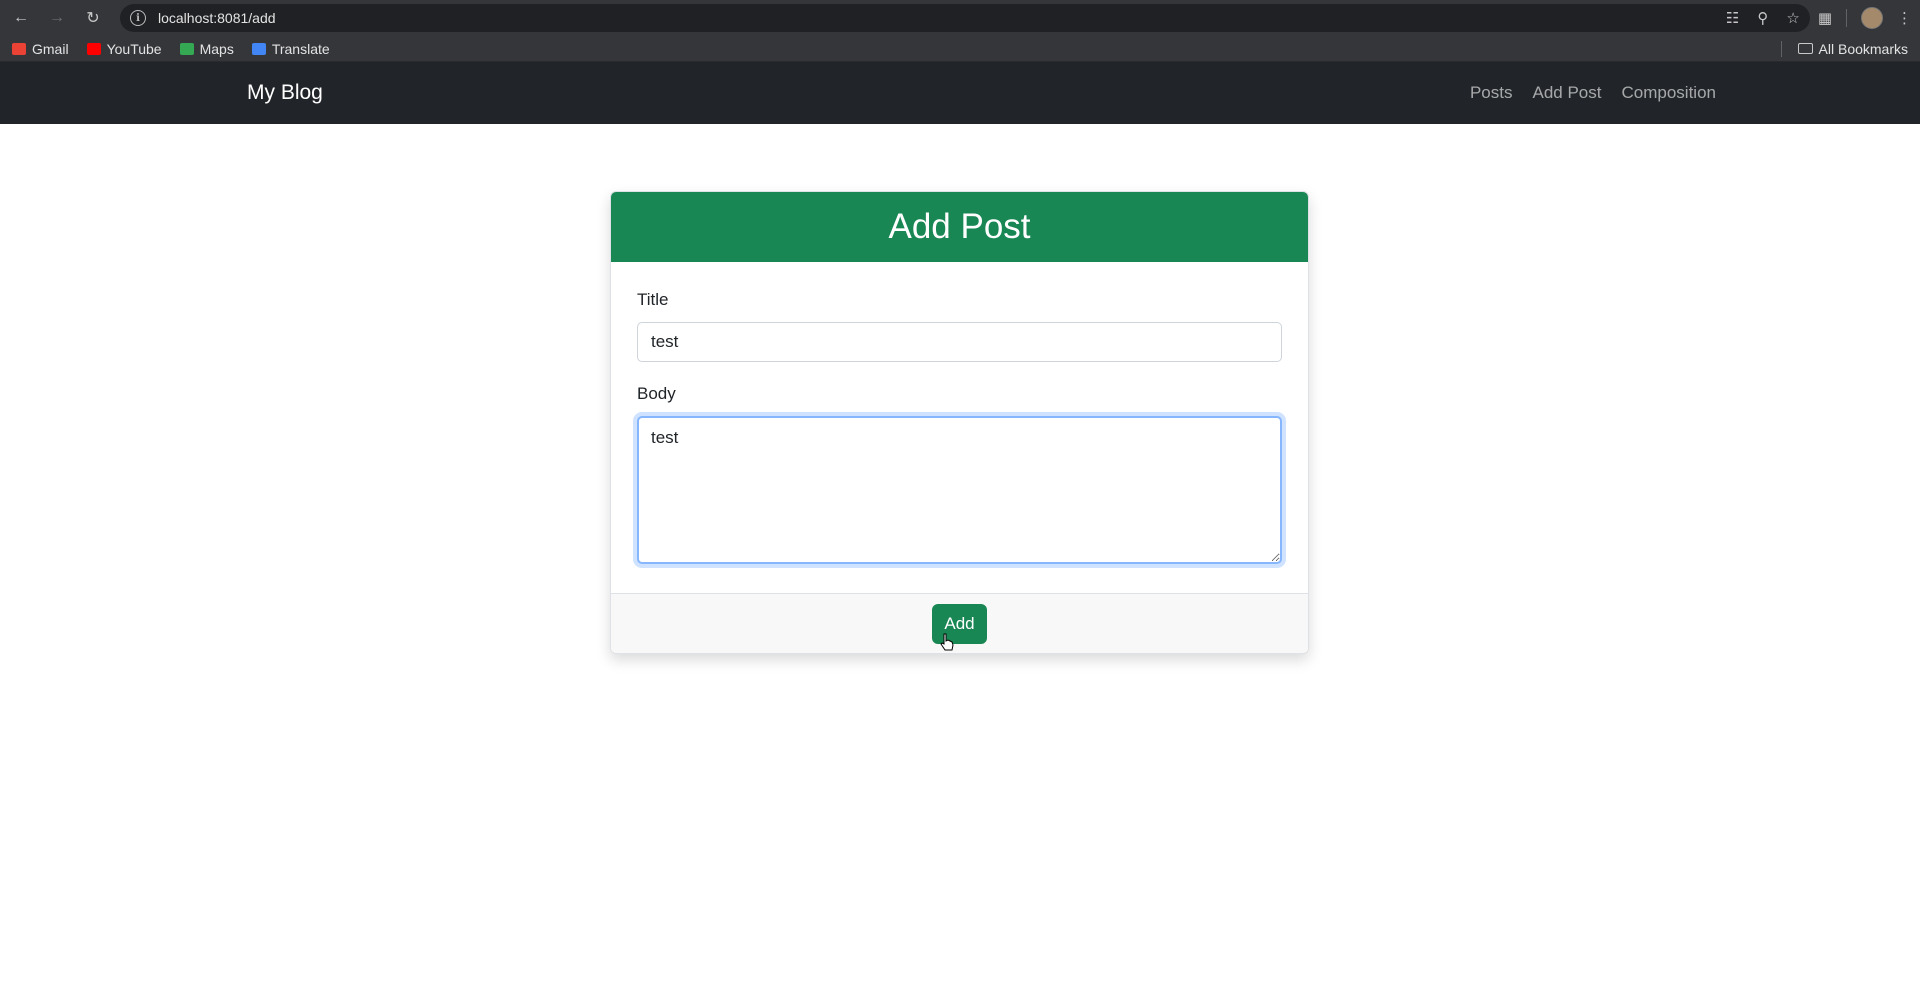  I want to click on body-textarea: test, so click(959, 490).